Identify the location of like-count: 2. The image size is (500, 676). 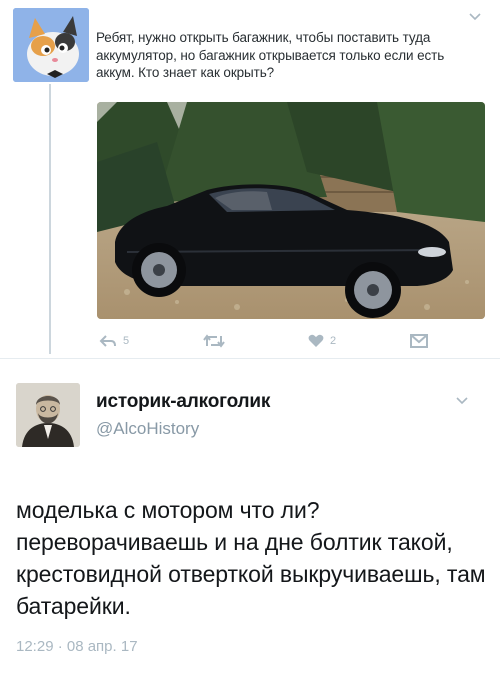
(333, 341).